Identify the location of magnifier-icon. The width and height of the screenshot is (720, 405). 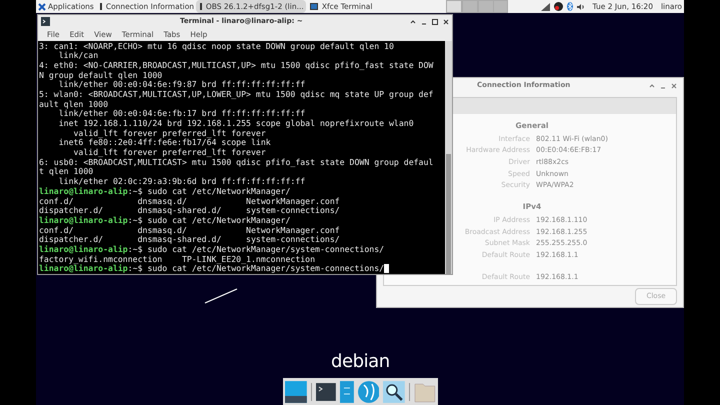
(394, 391).